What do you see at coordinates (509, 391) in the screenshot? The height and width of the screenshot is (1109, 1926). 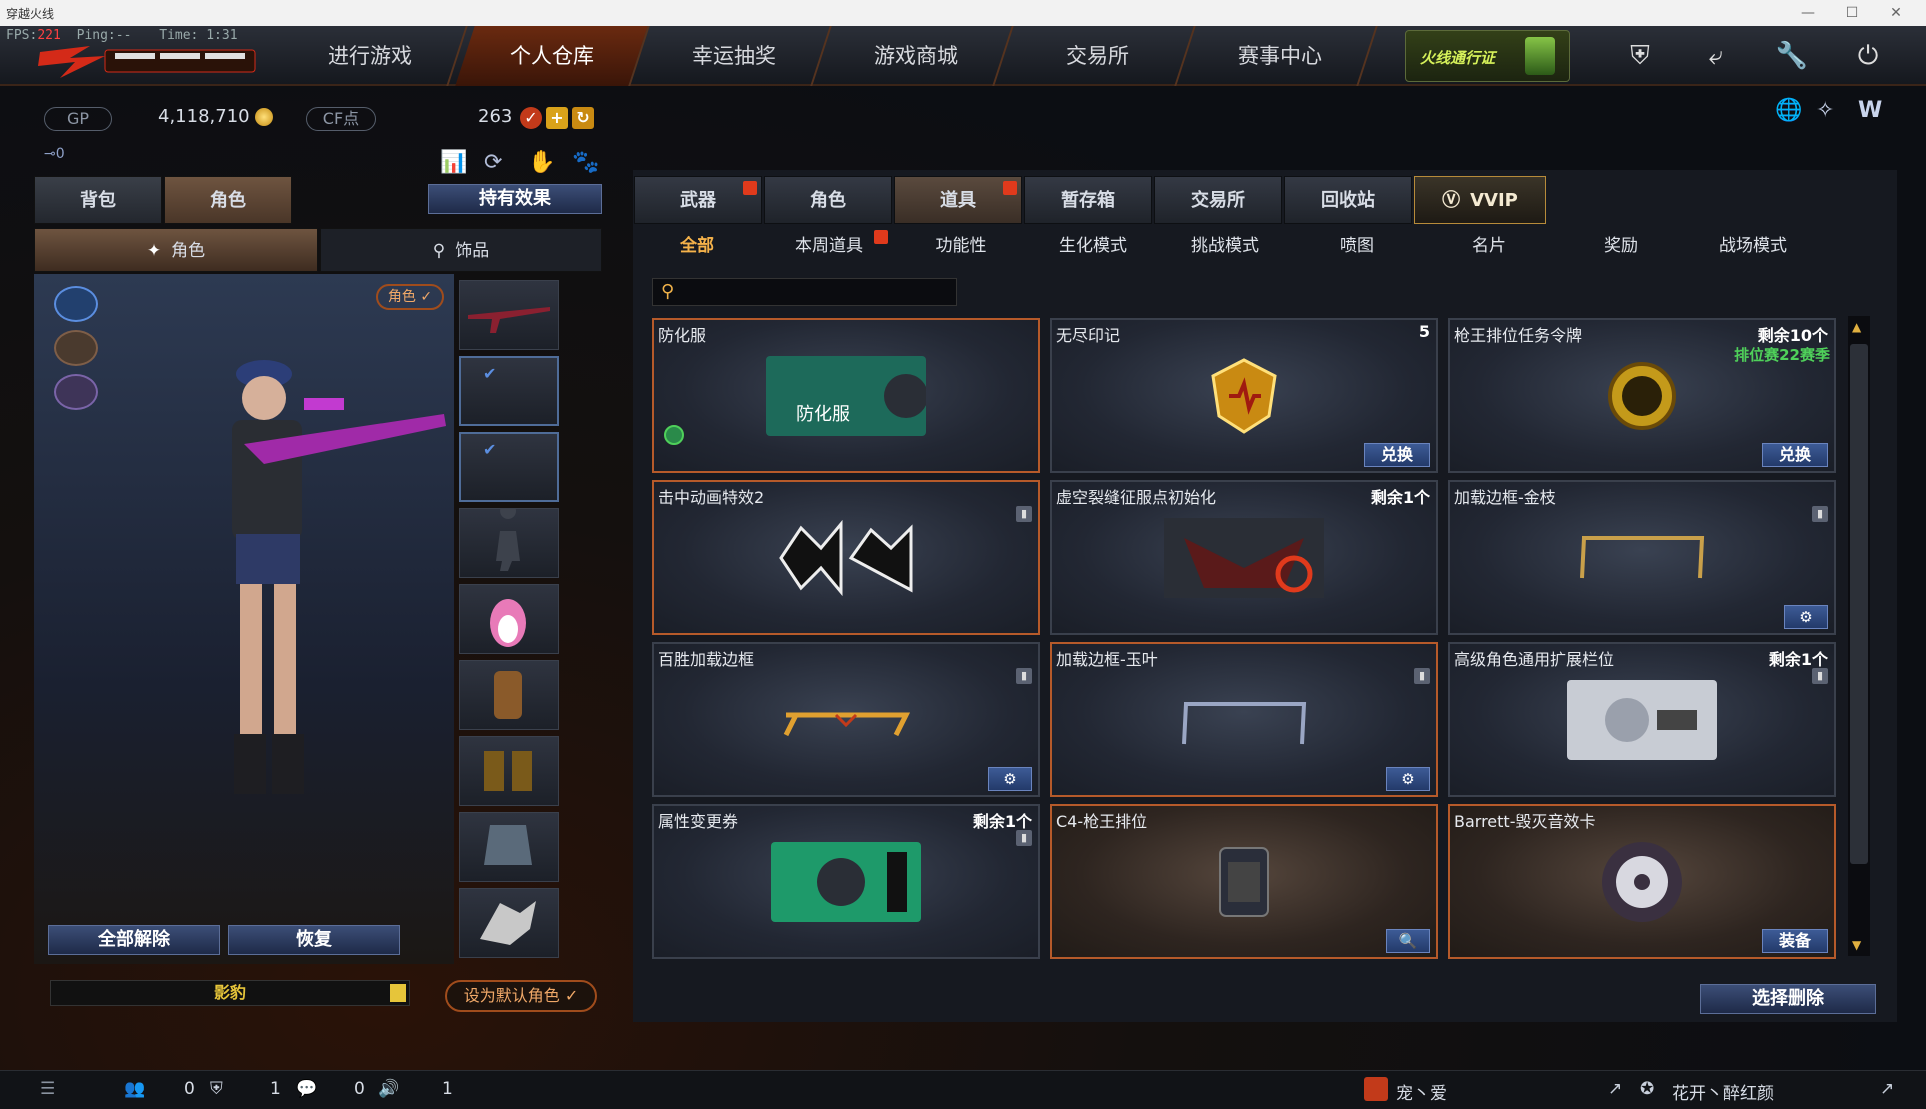 I see `slot-secondary: ✔` at bounding box center [509, 391].